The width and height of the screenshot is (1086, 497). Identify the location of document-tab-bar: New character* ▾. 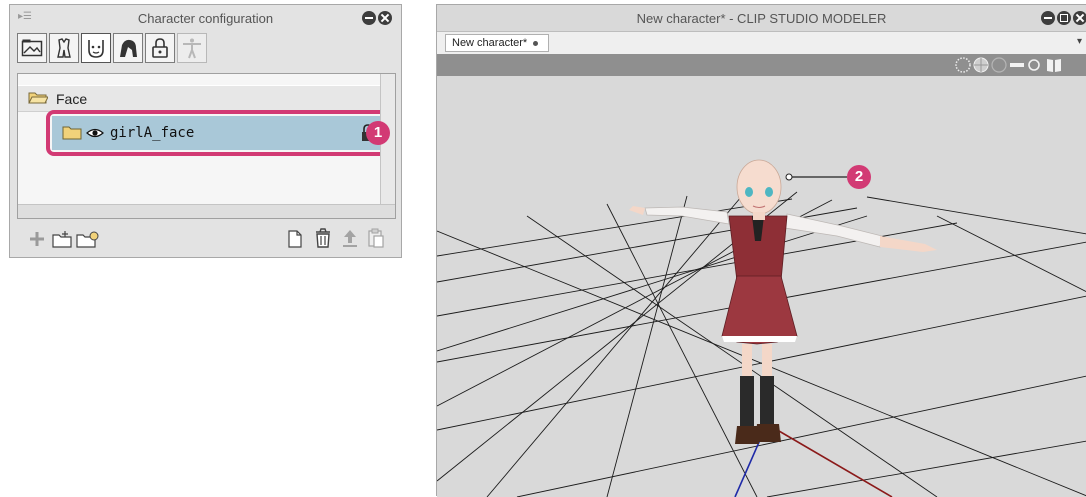
(761, 43).